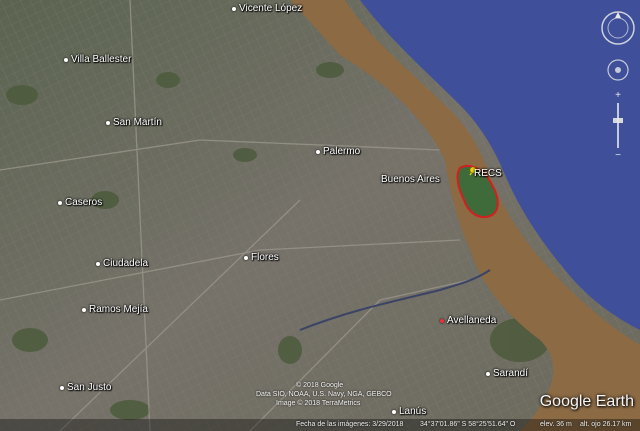  I want to click on place-avellaneda: Avellaneda, so click(468, 320).